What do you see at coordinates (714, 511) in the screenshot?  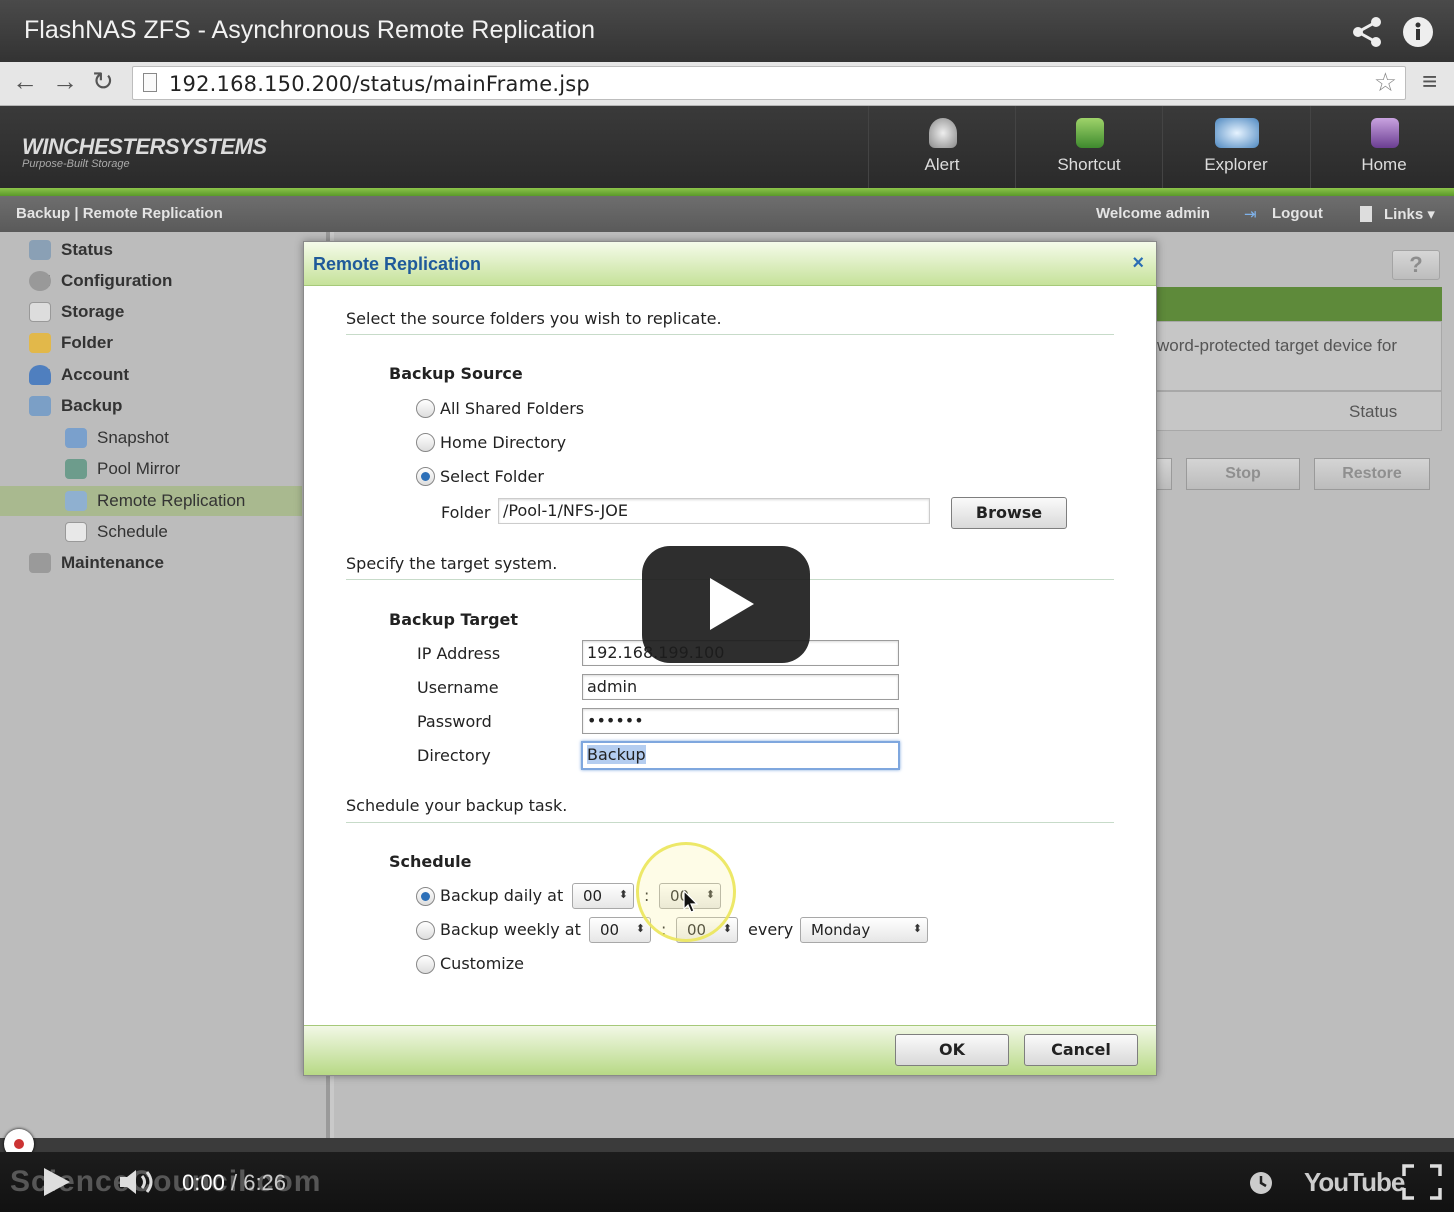 I see `folder-path-field: /Pool-1/NFS-JOE` at bounding box center [714, 511].